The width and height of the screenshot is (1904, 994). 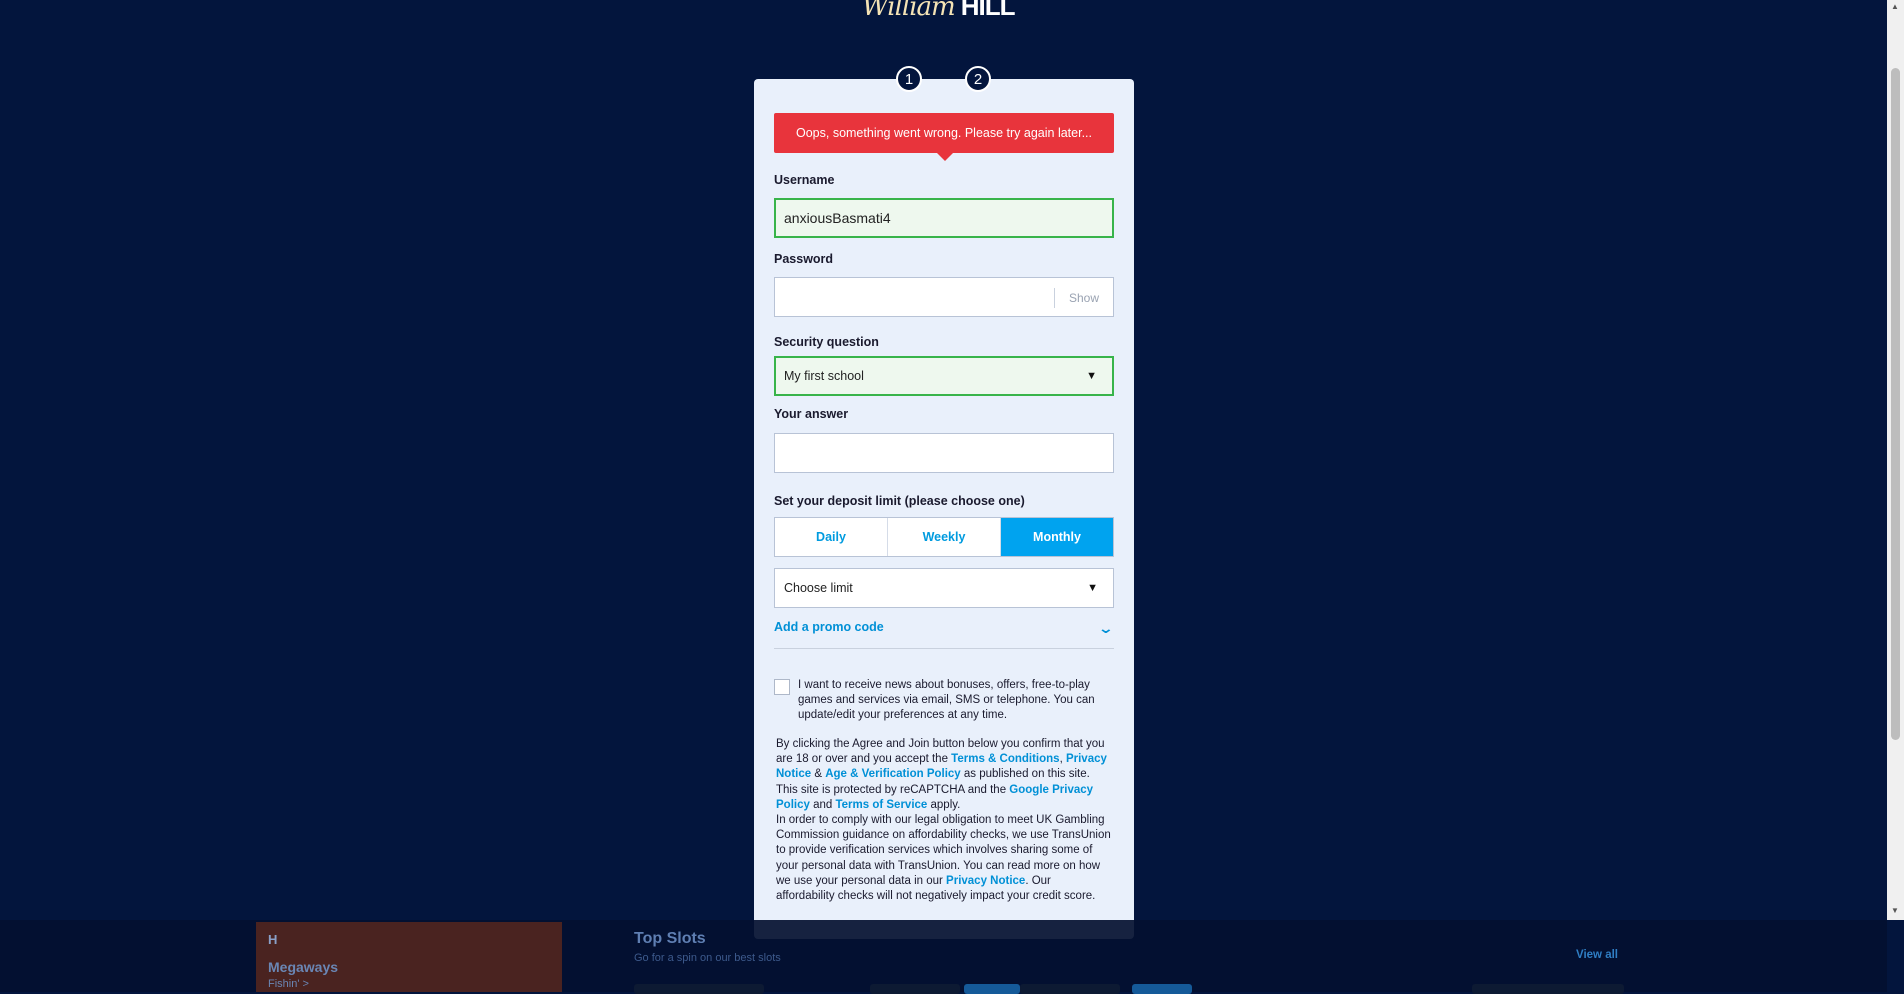 What do you see at coordinates (831, 537) in the screenshot?
I see `deposit-daily-option: Daily` at bounding box center [831, 537].